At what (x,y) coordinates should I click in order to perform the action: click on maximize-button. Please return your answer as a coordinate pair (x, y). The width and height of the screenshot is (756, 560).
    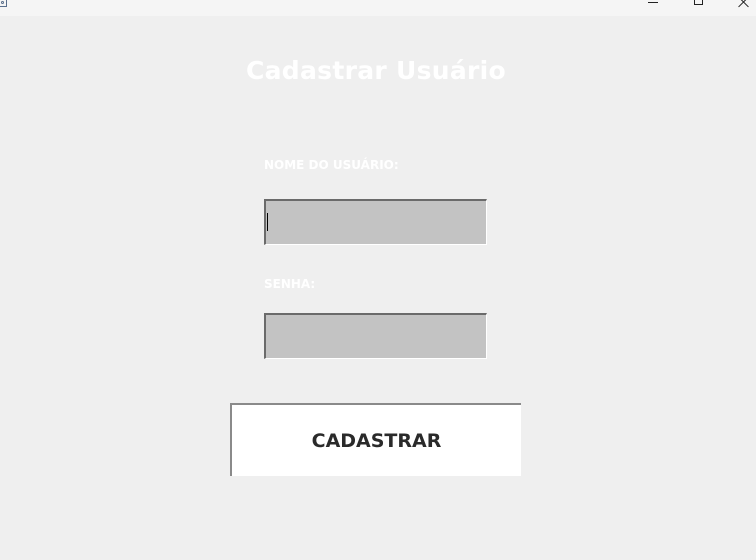
    Looking at the image, I should click on (699, 8).